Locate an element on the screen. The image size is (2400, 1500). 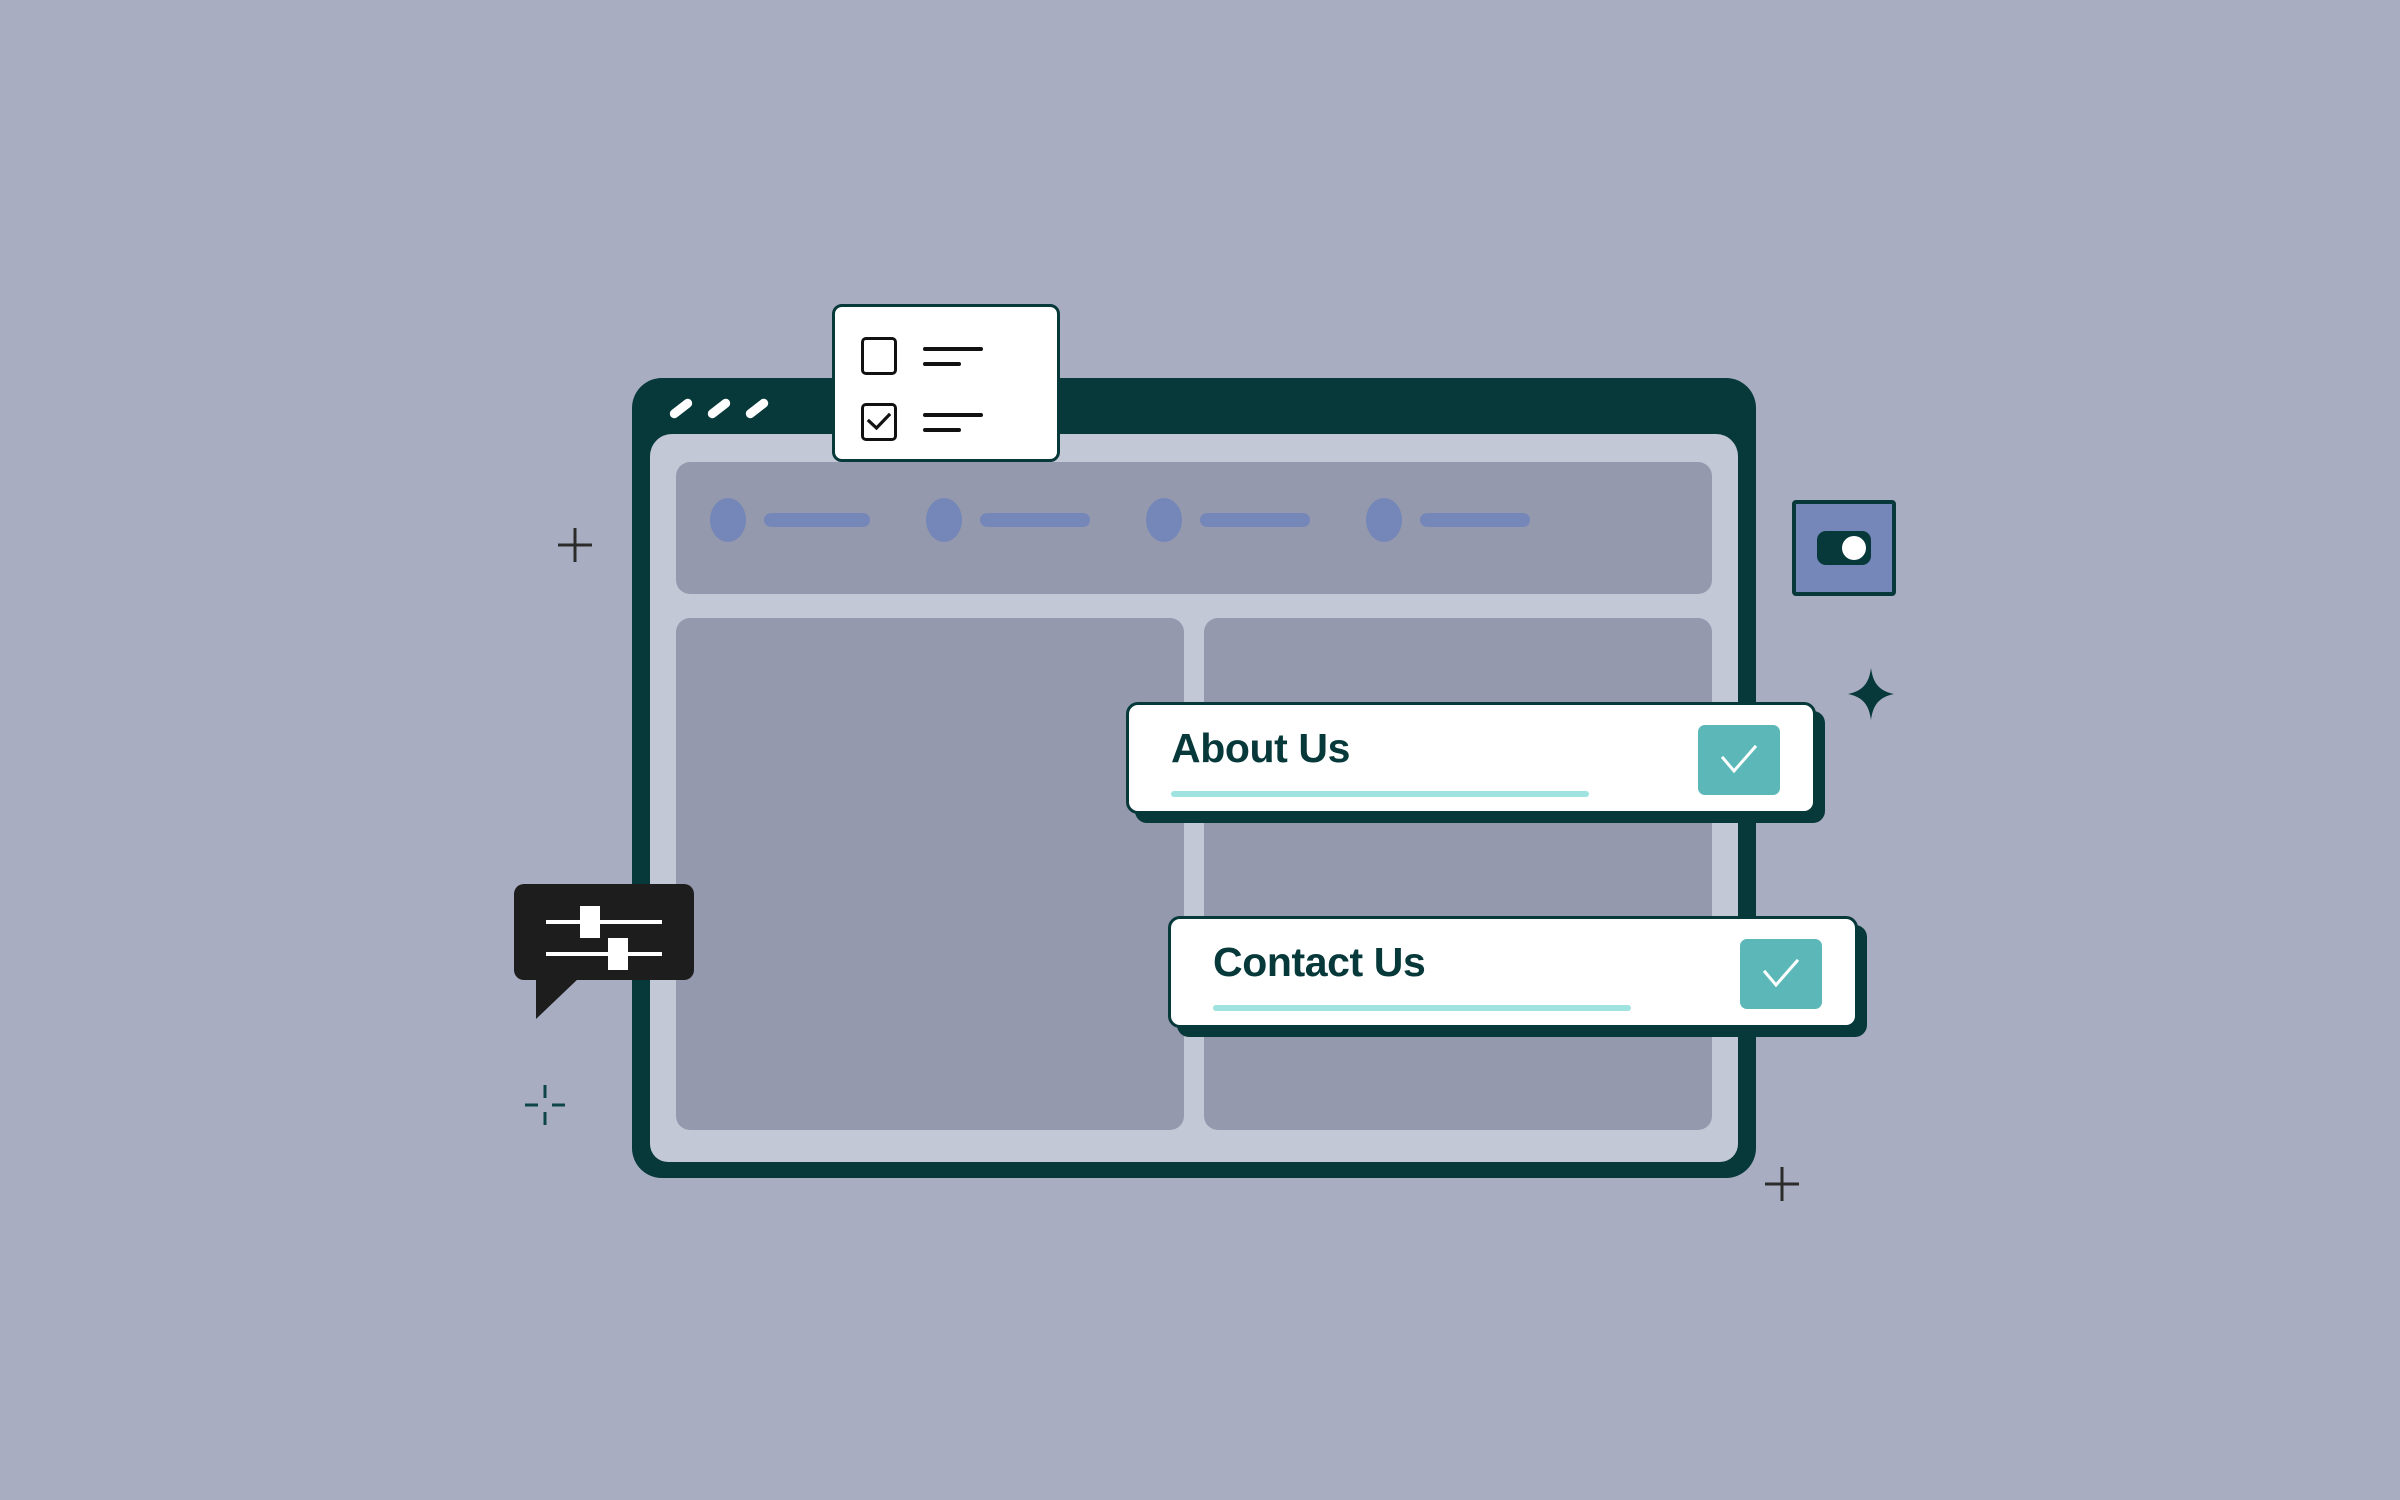
content-panel-right is located at coordinates (1458, 874).